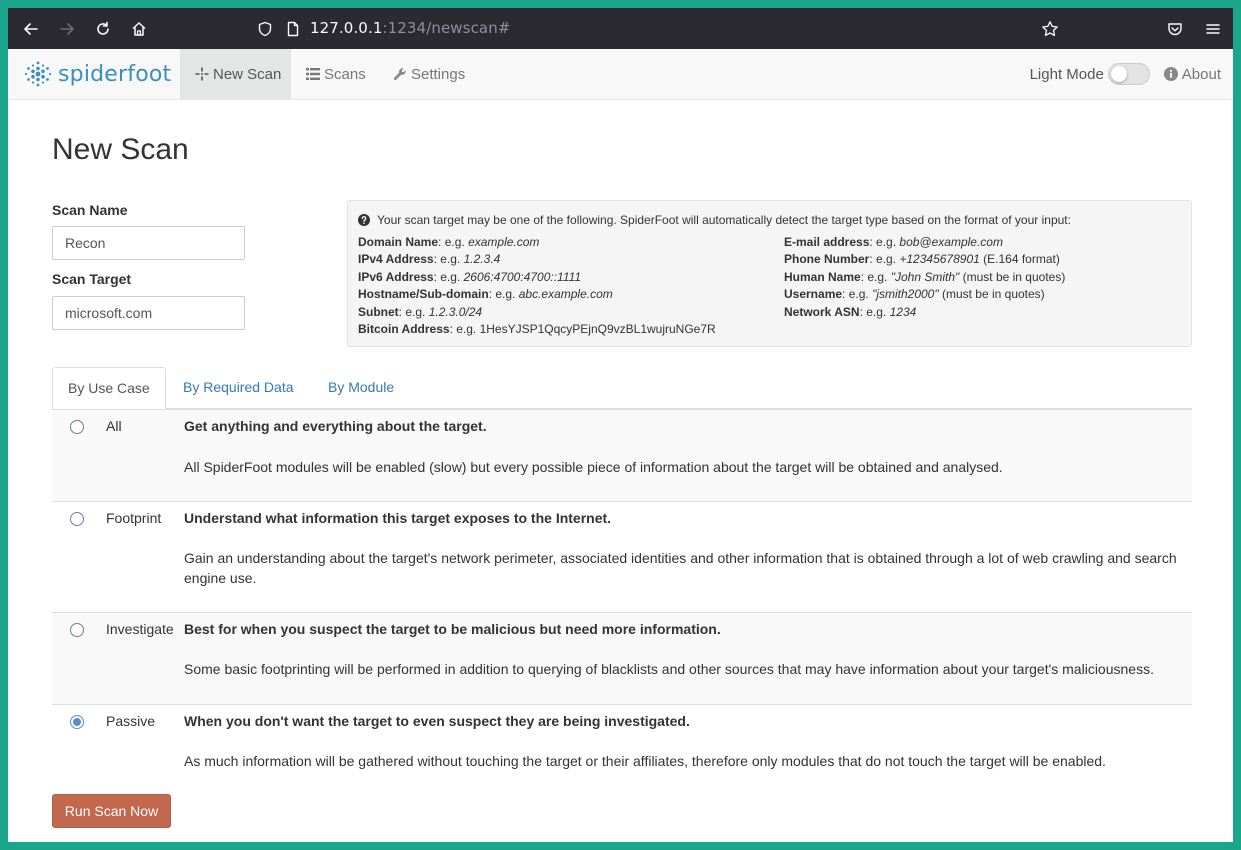 This screenshot has width=1241, height=850. I want to click on help-type-example: abc.example.com, so click(565, 294).